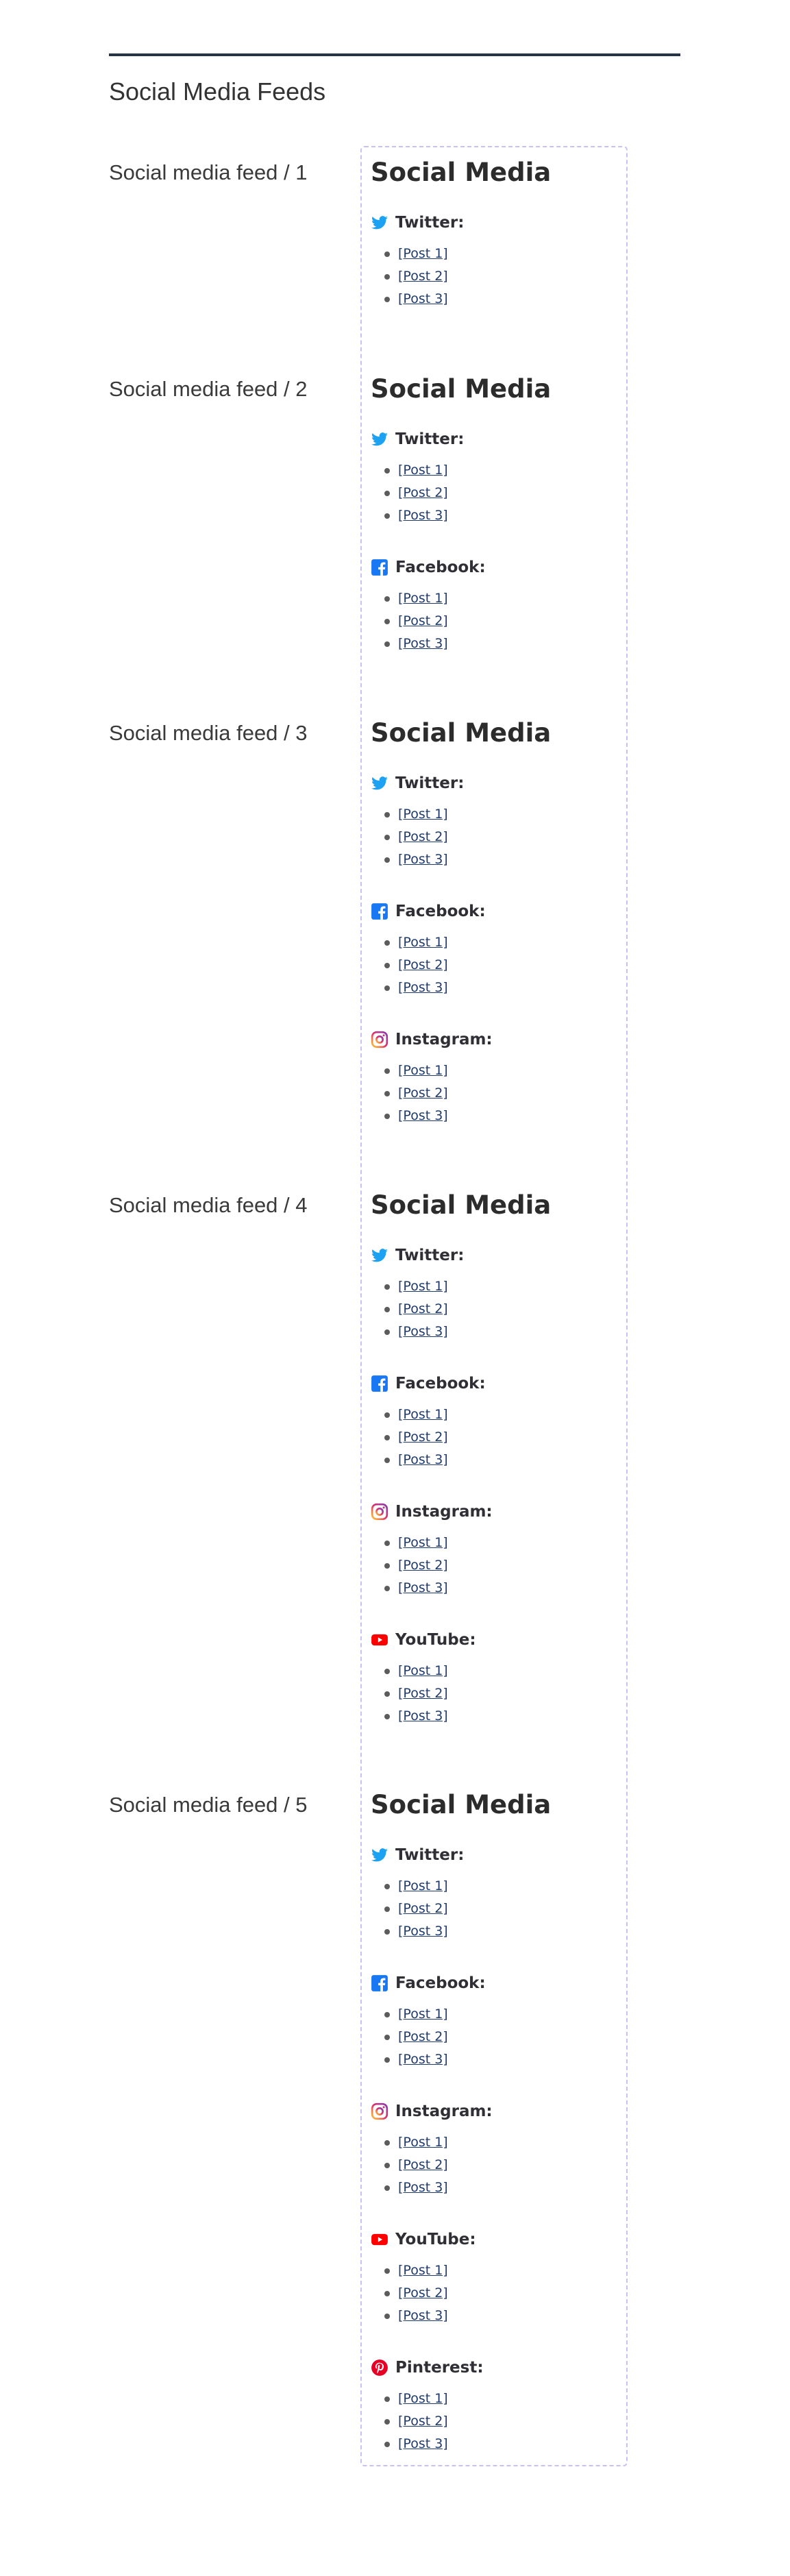 The height and width of the screenshot is (2576, 790). I want to click on youtube-label: YouTube:, so click(435, 1640).